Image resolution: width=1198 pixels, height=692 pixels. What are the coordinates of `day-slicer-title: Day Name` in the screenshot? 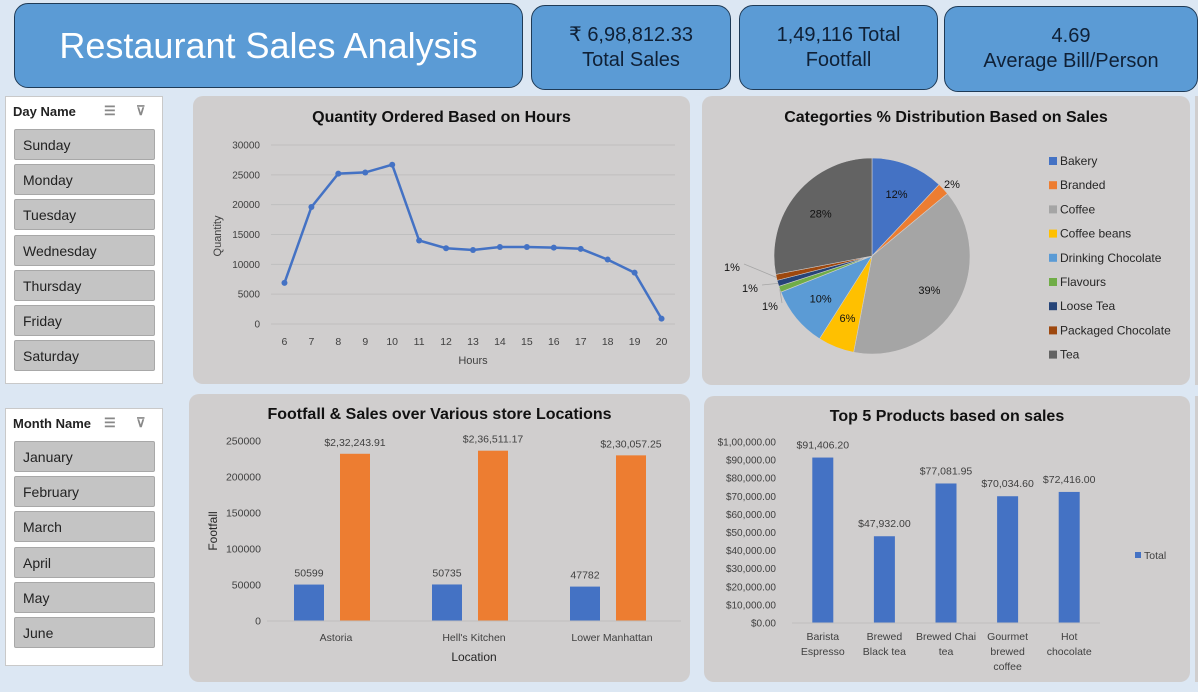 It's located at (44, 111).